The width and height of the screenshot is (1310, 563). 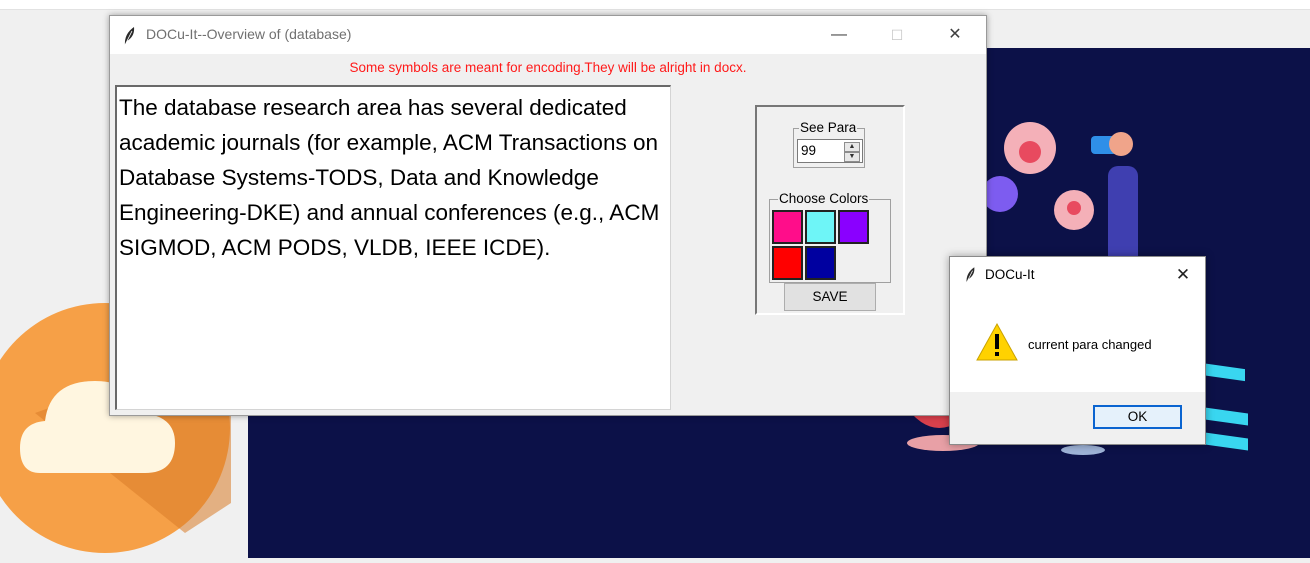 What do you see at coordinates (830, 297) in the screenshot?
I see `save-button: SAVE` at bounding box center [830, 297].